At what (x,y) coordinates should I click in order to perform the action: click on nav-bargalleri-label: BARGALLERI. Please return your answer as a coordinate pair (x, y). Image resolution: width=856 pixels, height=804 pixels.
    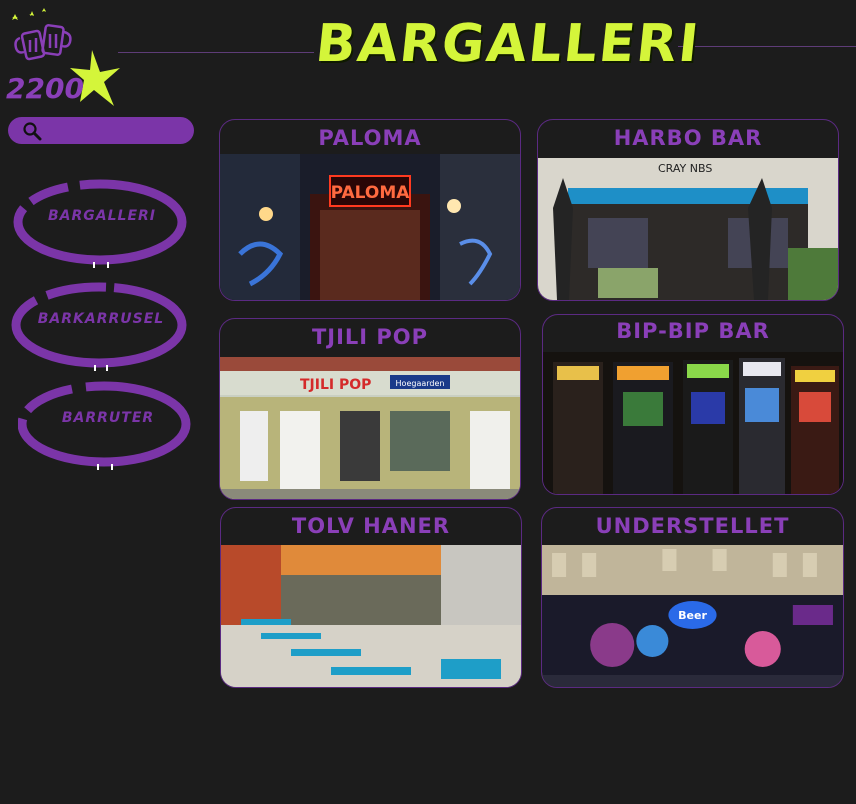
    Looking at the image, I should click on (101, 216).